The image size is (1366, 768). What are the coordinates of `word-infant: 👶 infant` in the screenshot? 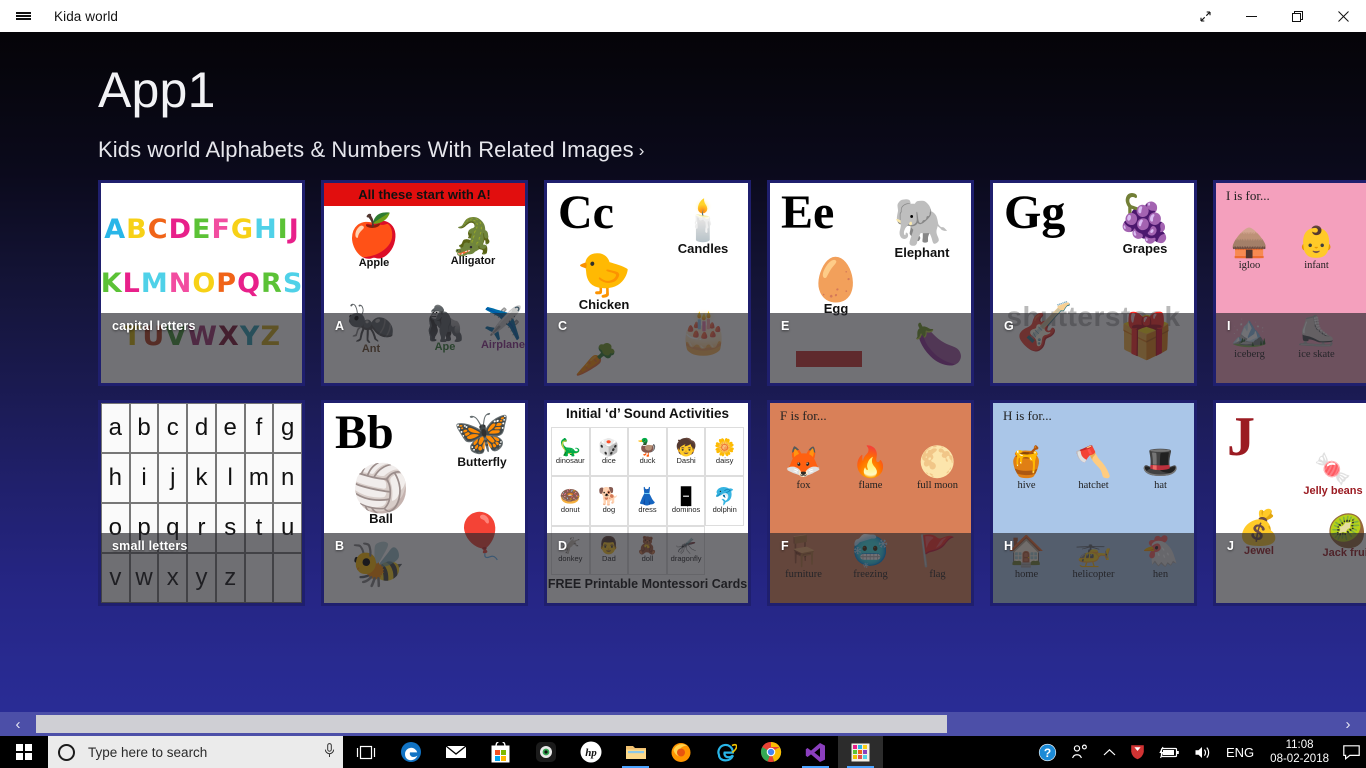 It's located at (1316, 249).